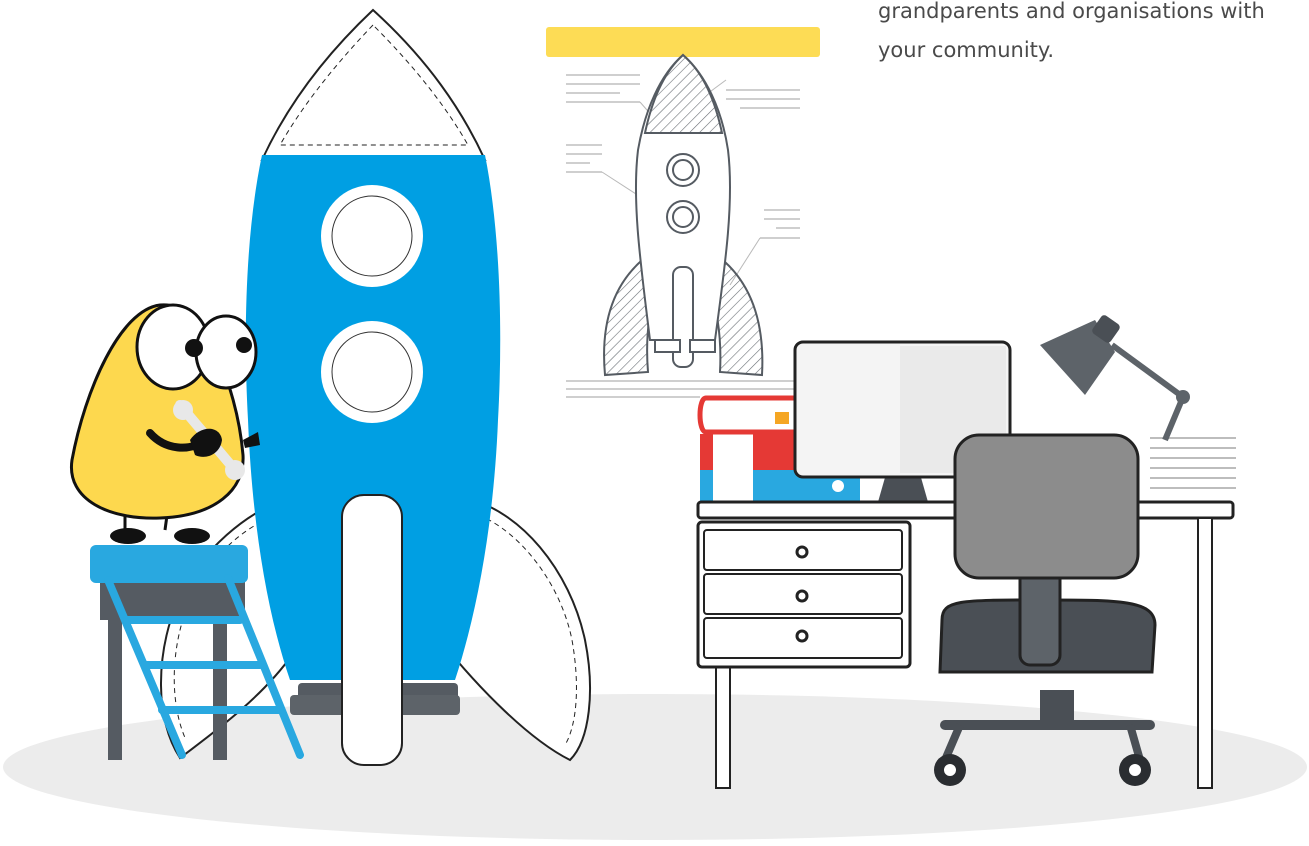 The width and height of the screenshot is (1309, 846). Describe the element at coordinates (165, 423) in the screenshot. I see `yellow-mascot-holding-wrench` at that location.